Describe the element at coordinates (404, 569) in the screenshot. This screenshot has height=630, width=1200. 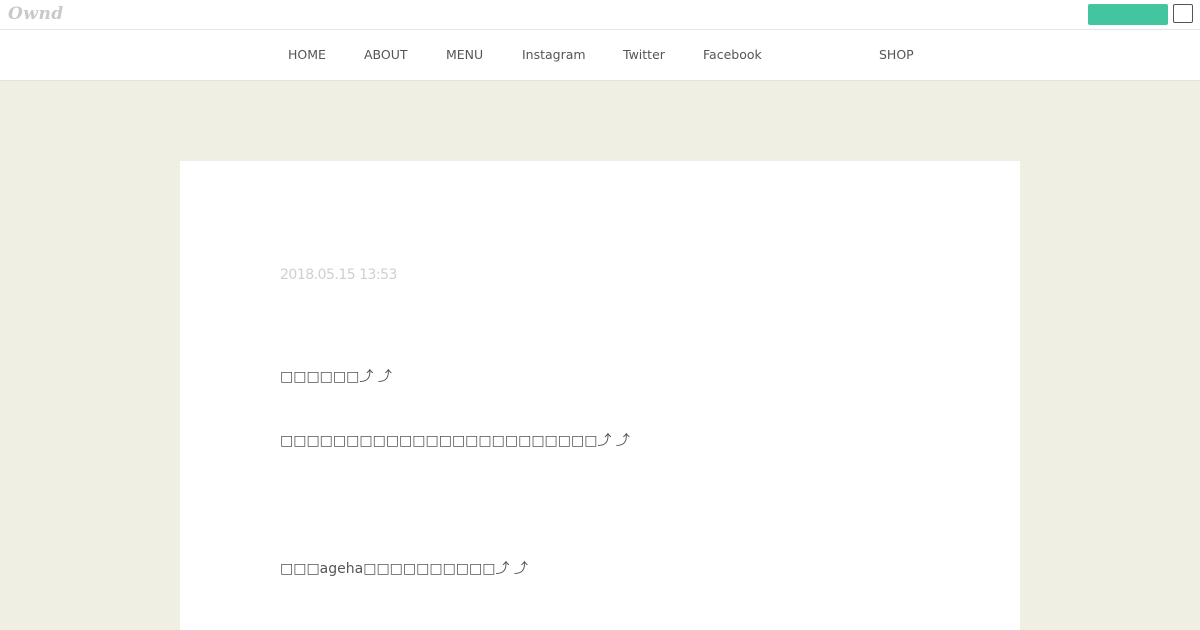
I see `post-paragraph-3: □□□ageha□□□□□□□□□□⤴ ⤴` at that location.